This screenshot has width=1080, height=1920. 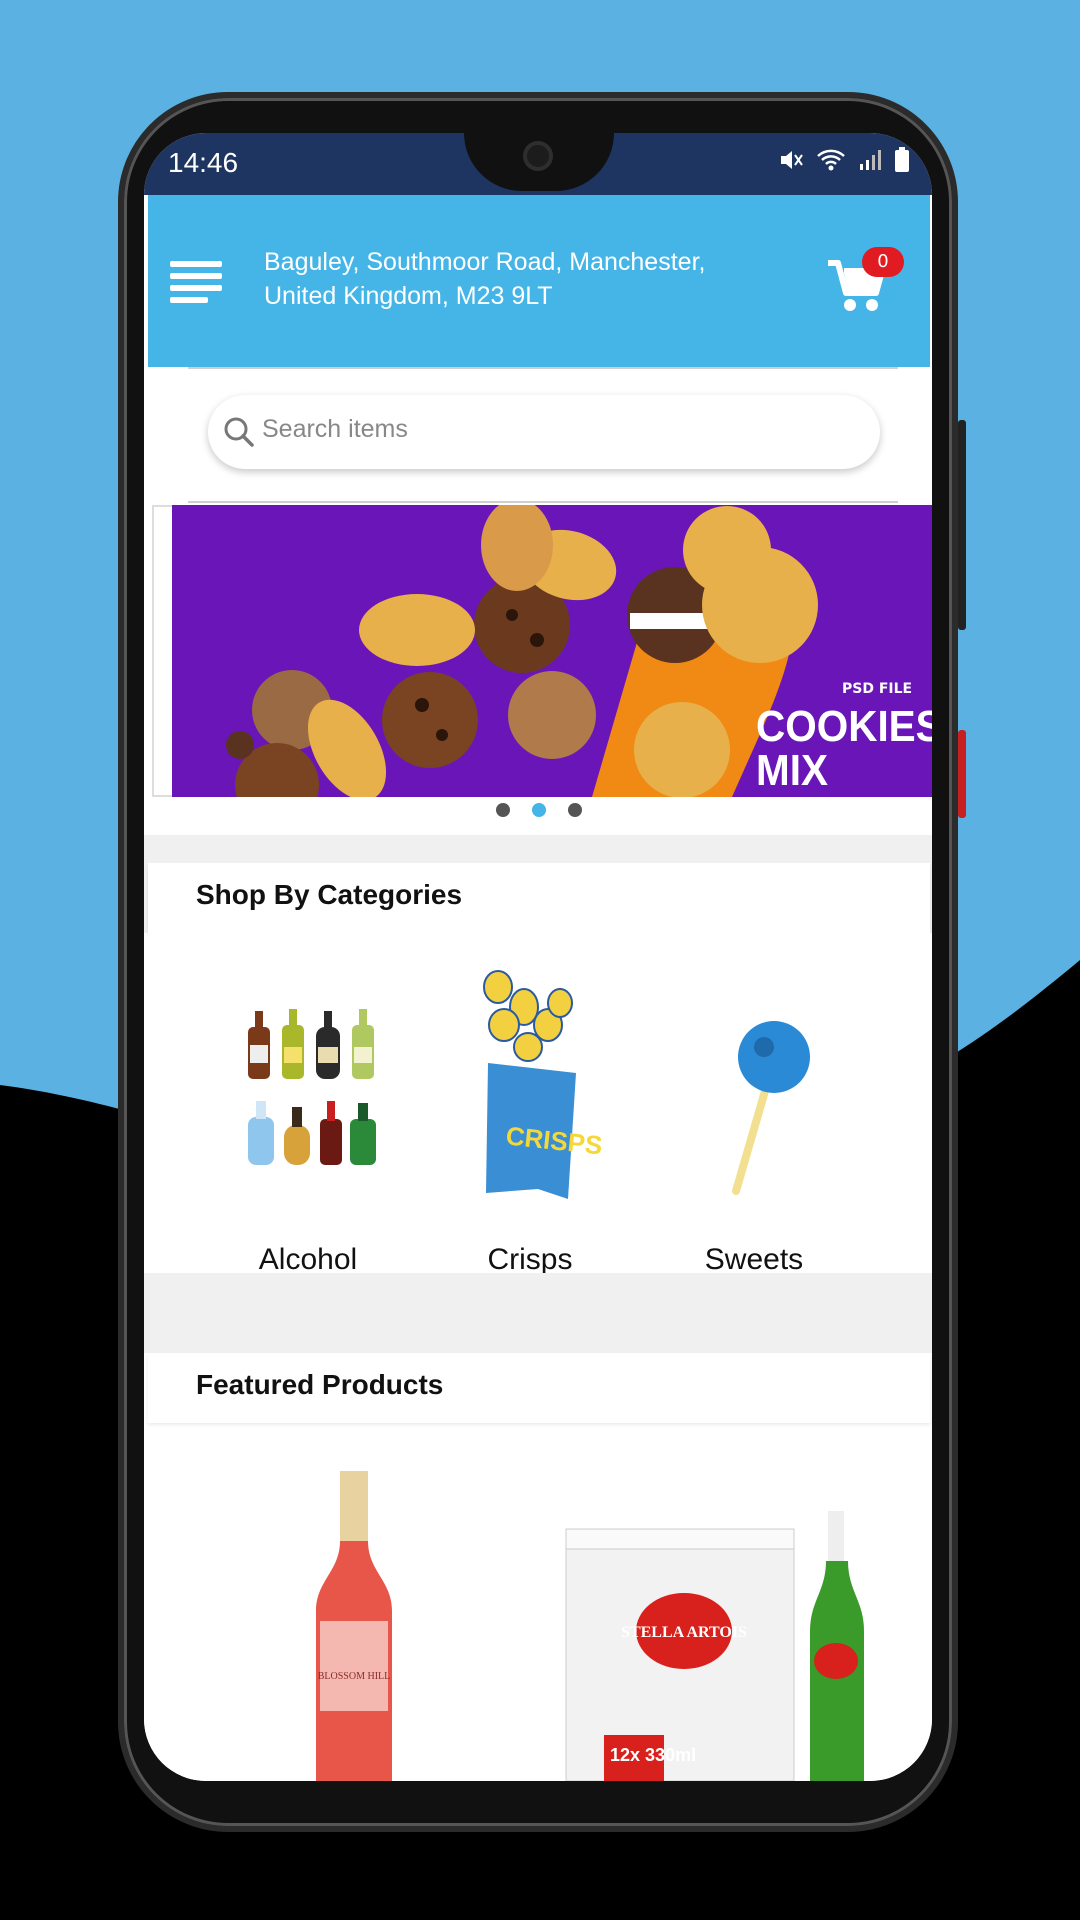 I want to click on phone-power-button, so click(x=962, y=774).